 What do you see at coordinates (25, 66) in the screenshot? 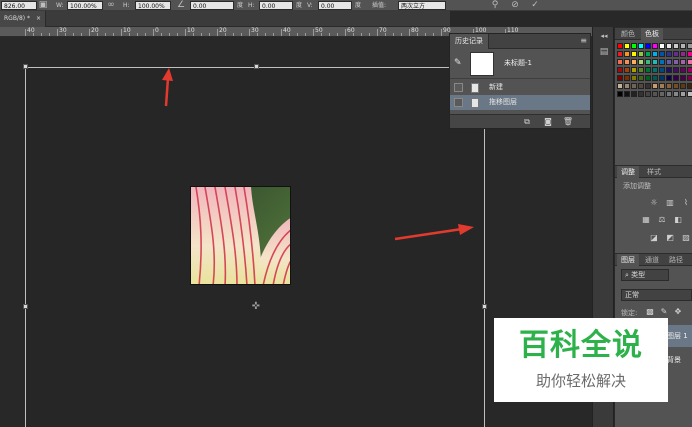
I see `transform-handle-top-left` at bounding box center [25, 66].